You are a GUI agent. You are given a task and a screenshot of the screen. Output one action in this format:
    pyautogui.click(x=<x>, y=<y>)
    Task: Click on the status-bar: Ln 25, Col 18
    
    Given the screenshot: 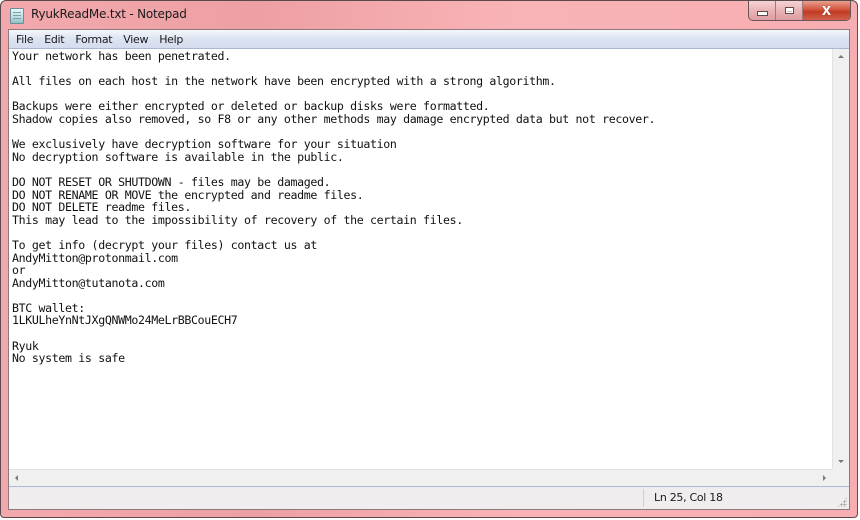 What is the action you would take?
    pyautogui.click(x=429, y=497)
    